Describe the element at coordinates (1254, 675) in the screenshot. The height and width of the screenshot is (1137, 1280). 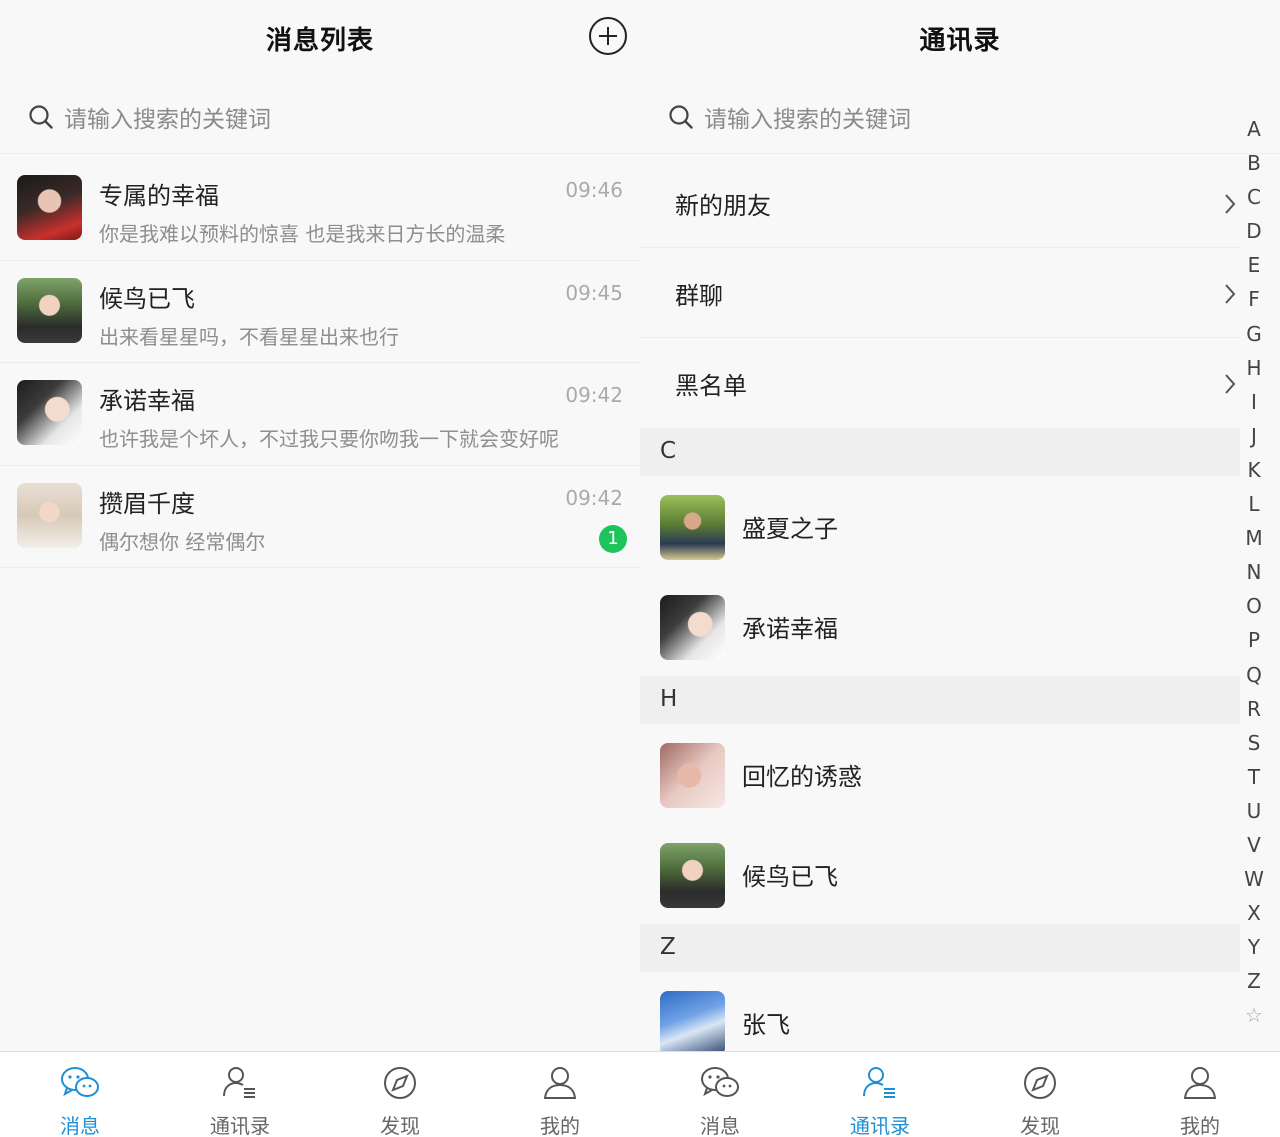
I see `index-letter: Q` at that location.